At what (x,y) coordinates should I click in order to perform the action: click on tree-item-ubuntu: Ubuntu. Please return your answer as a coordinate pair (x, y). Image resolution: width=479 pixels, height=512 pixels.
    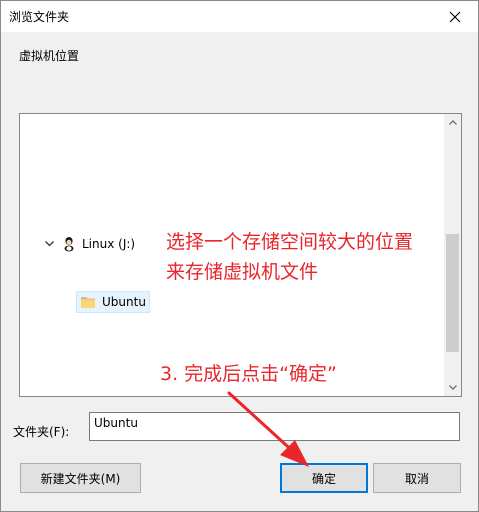
    Looking at the image, I should click on (113, 302).